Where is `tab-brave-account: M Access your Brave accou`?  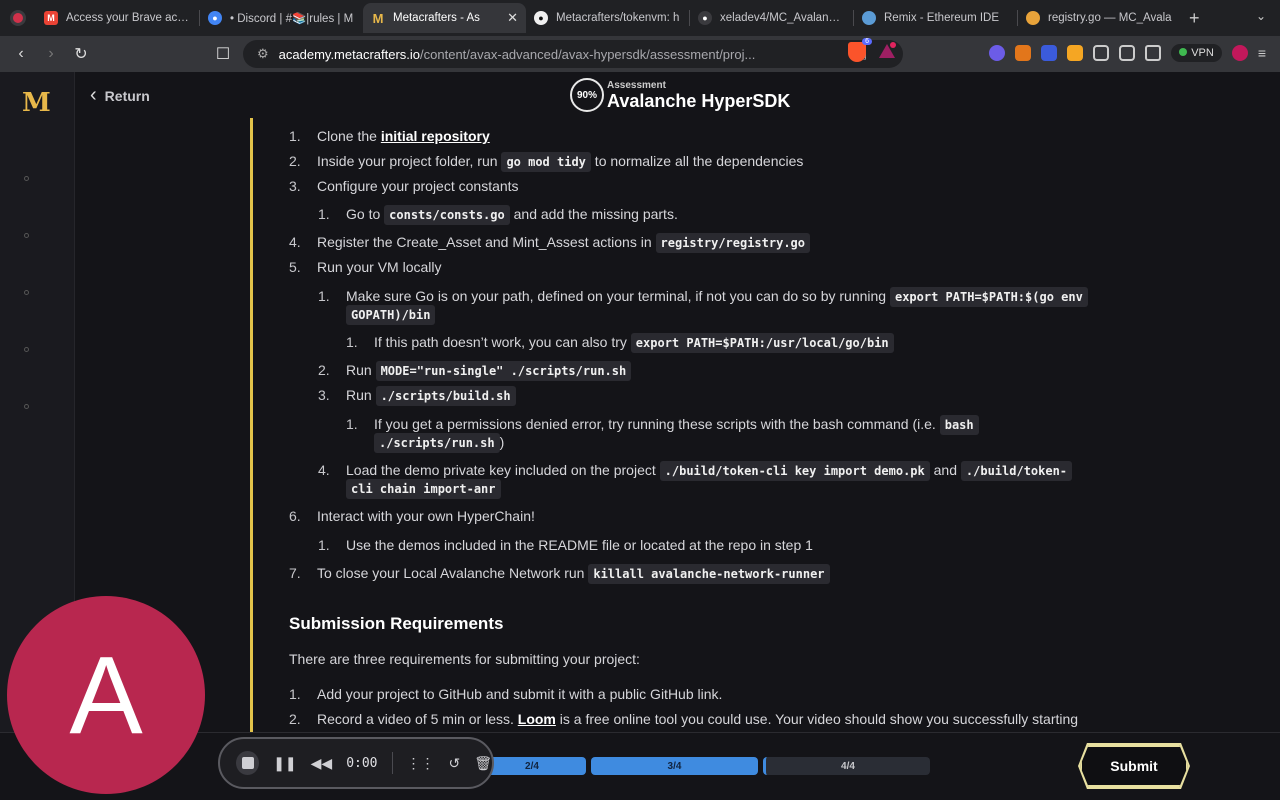 tab-brave-account: M Access your Brave accou is located at coordinates (117, 18).